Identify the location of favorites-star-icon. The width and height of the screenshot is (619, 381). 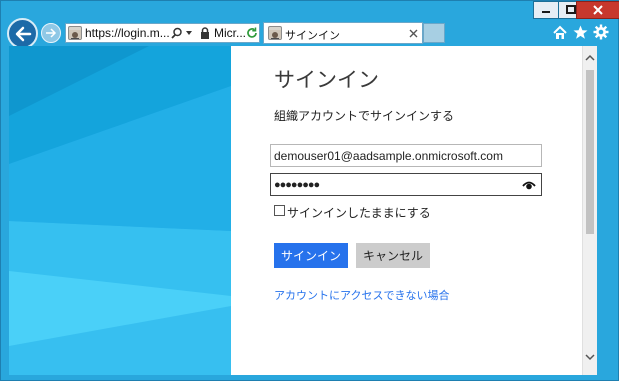
(580, 32).